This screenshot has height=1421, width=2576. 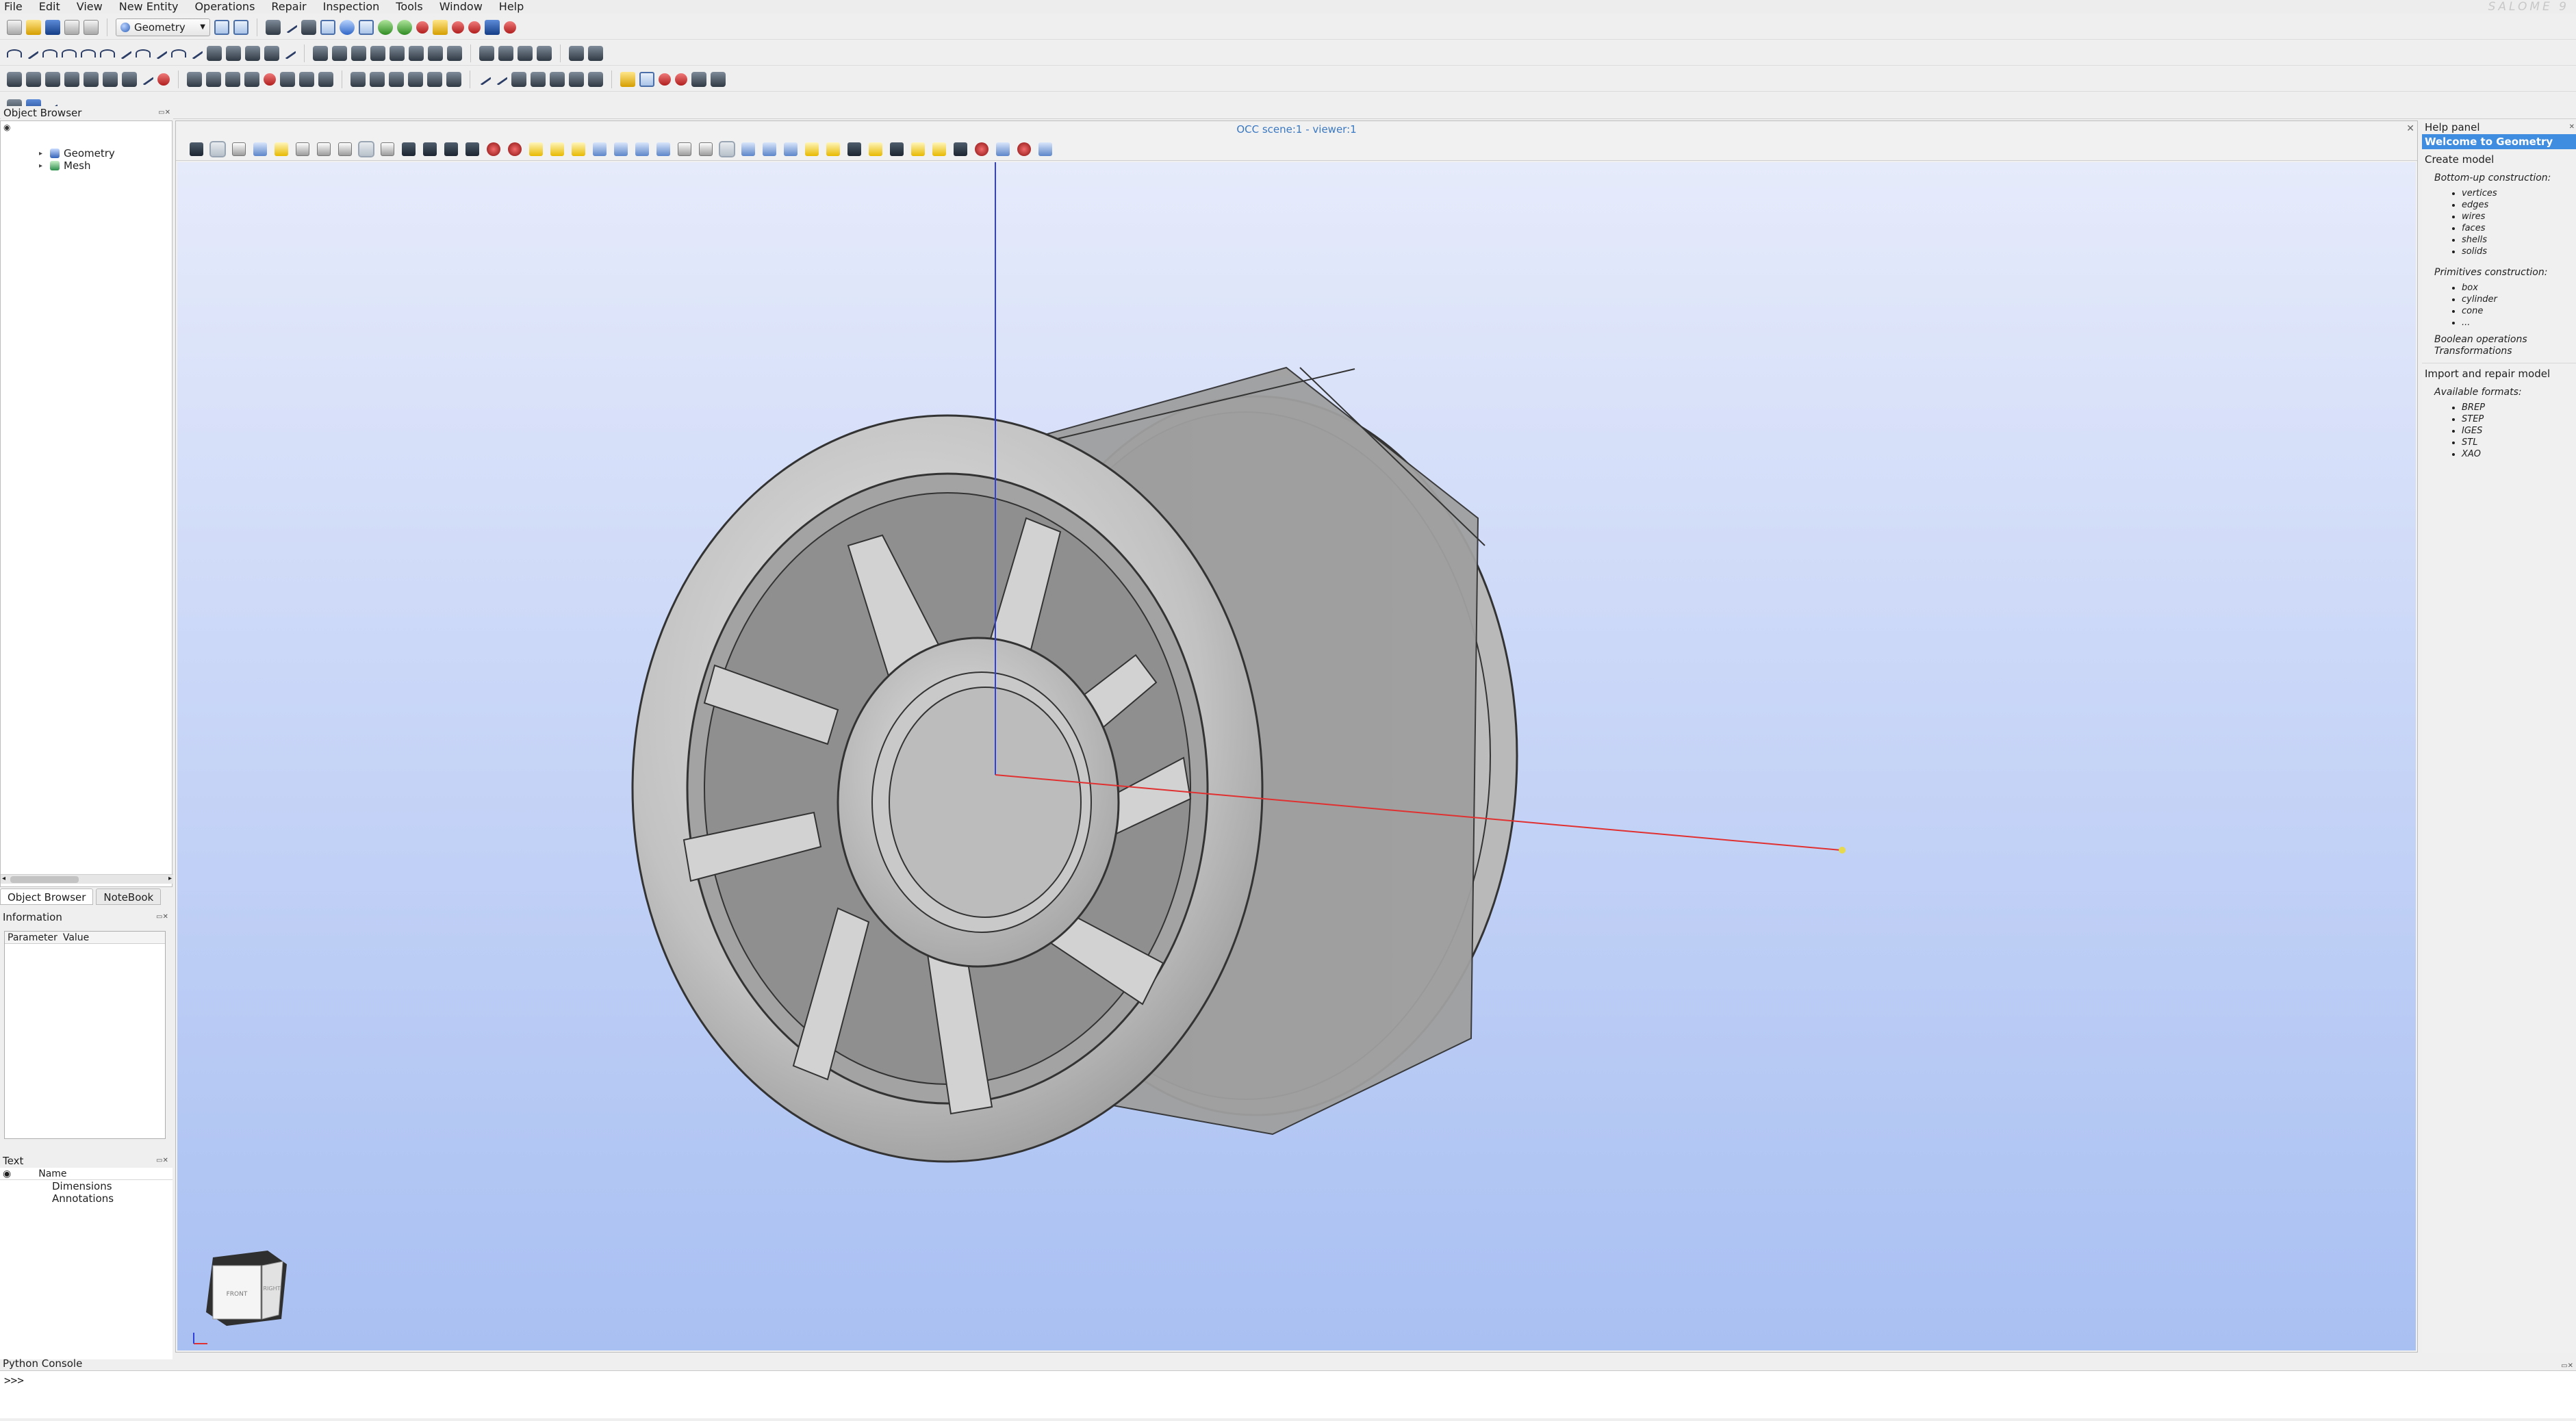 What do you see at coordinates (454, 79) in the screenshot?
I see `explode-icon` at bounding box center [454, 79].